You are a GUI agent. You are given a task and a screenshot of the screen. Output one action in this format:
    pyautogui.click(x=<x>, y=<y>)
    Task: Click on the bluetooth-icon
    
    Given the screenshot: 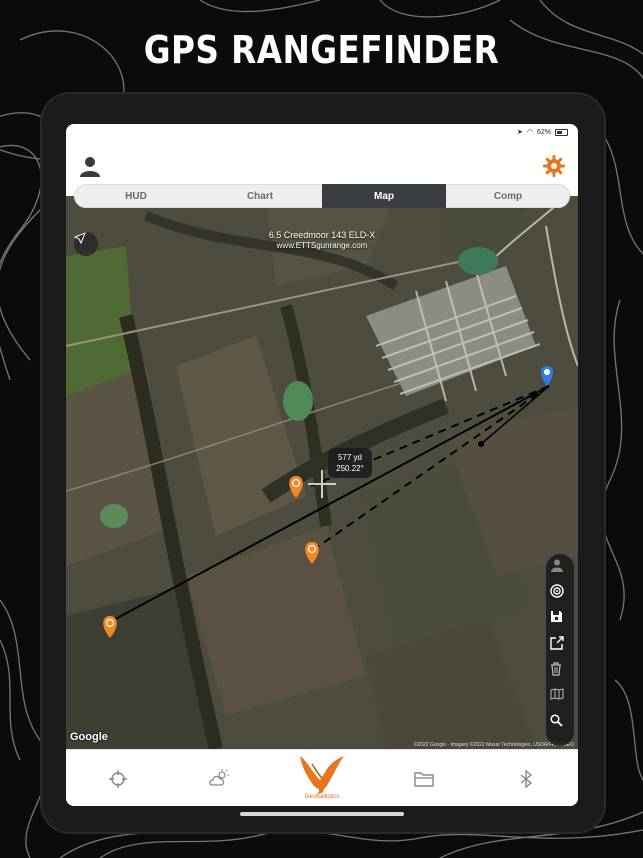 What is the action you would take?
    pyautogui.click(x=526, y=779)
    